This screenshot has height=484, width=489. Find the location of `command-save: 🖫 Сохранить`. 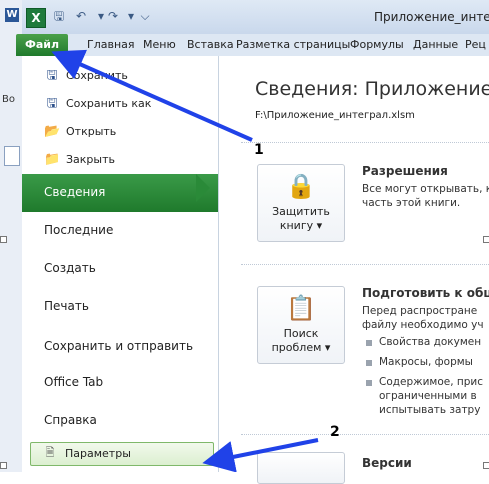

command-save: 🖫 Сохранить is located at coordinates (120, 76).